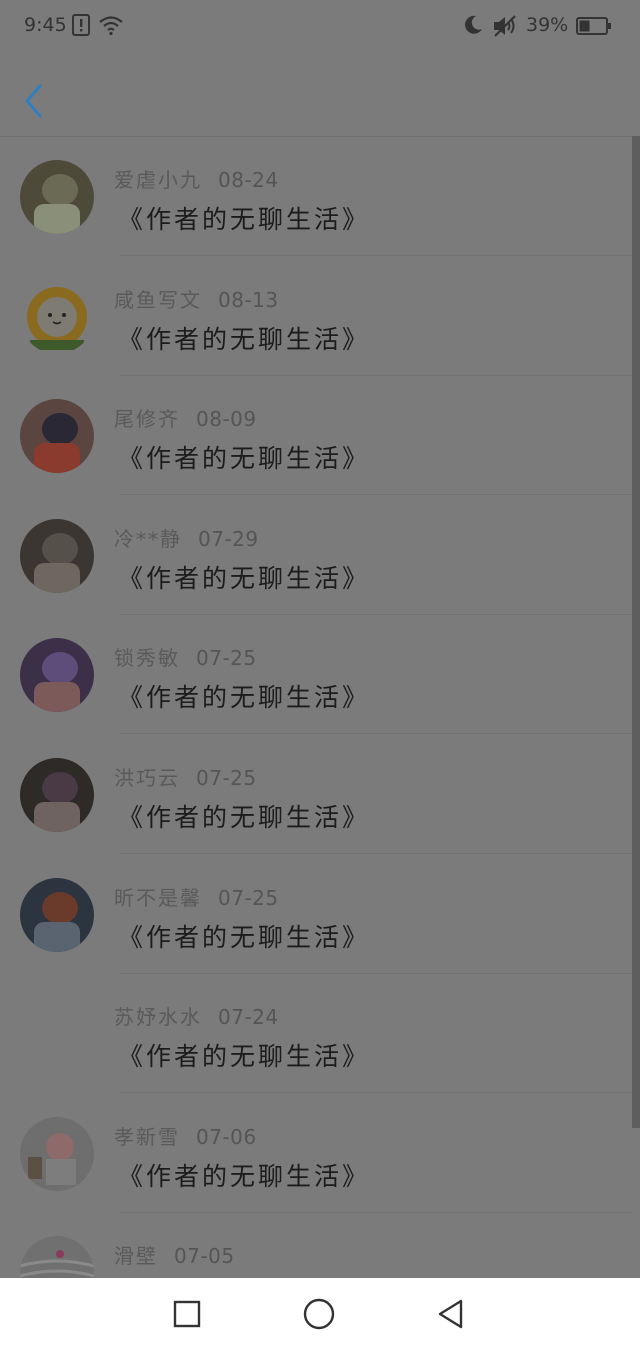 The image size is (640, 1351). I want to click on comment-meta: 洪巧云 07-25, so click(185, 776).